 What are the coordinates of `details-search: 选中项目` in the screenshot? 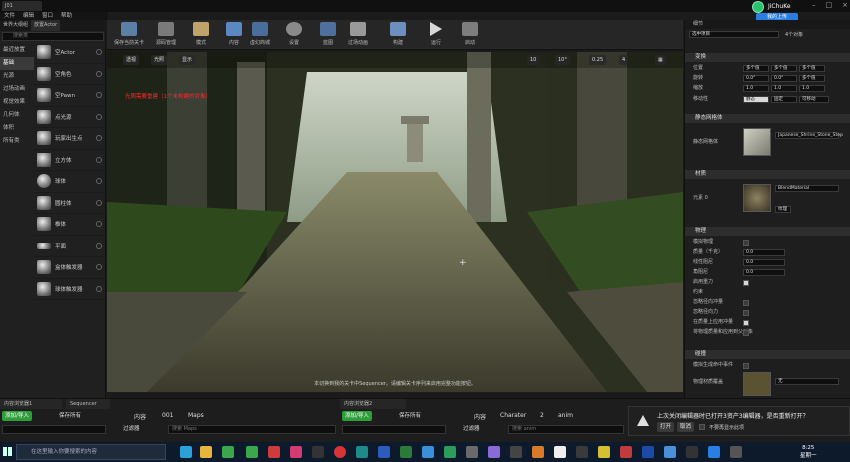 It's located at (734, 34).